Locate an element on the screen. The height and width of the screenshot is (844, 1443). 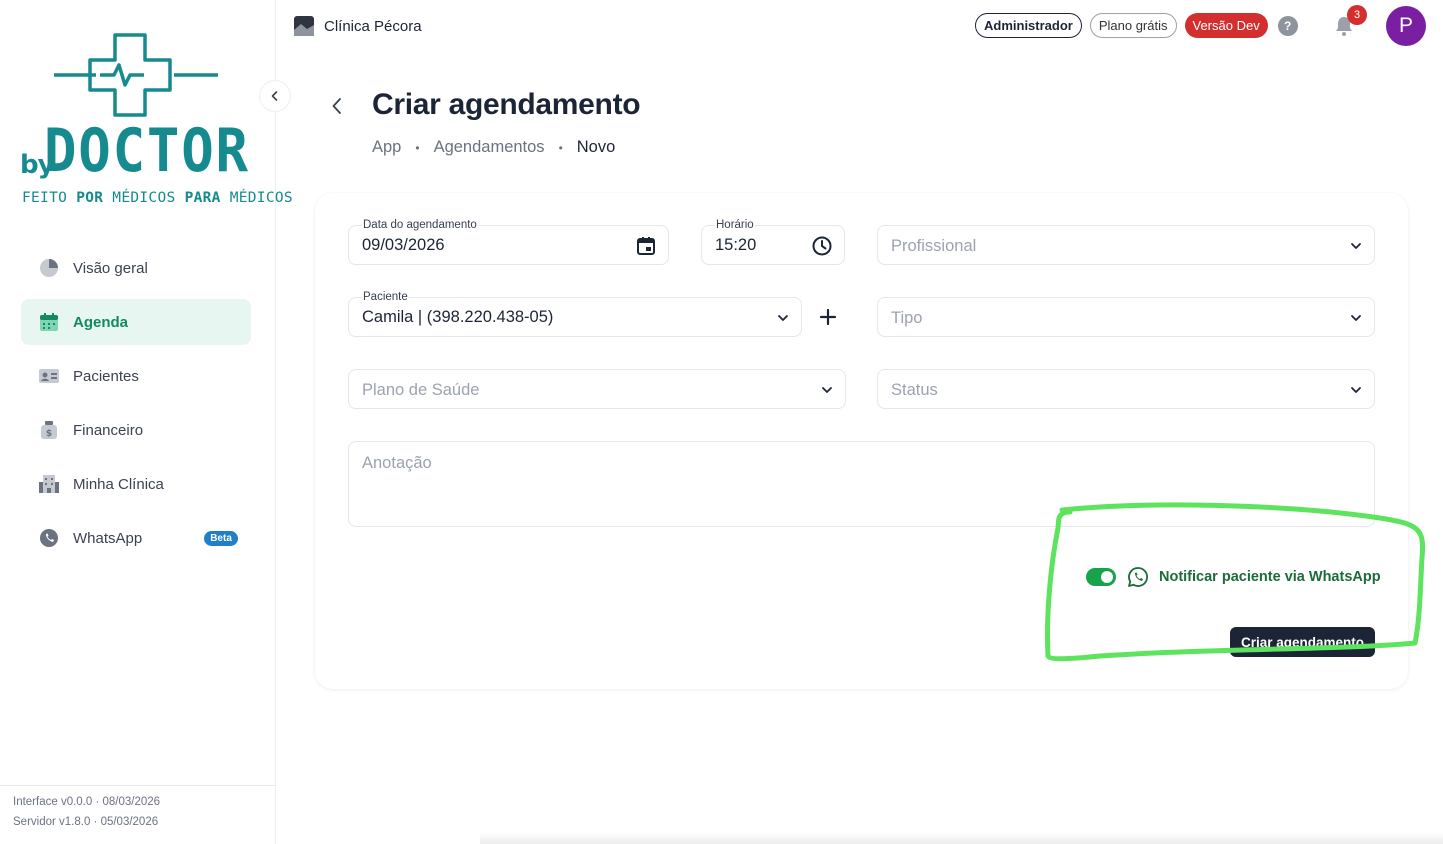
toggle-knob is located at coordinates (1107, 577).